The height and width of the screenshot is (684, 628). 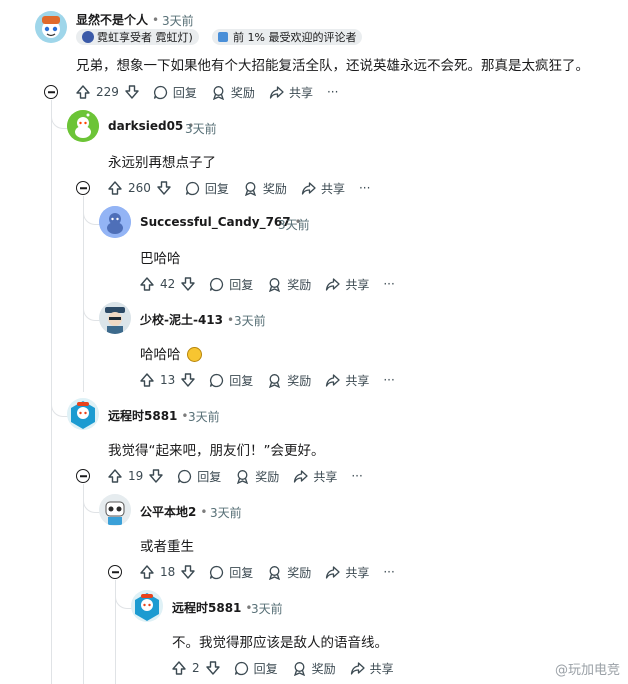 What do you see at coordinates (189, 319) in the screenshot?
I see `username: 少校-泥土-413 •` at bounding box center [189, 319].